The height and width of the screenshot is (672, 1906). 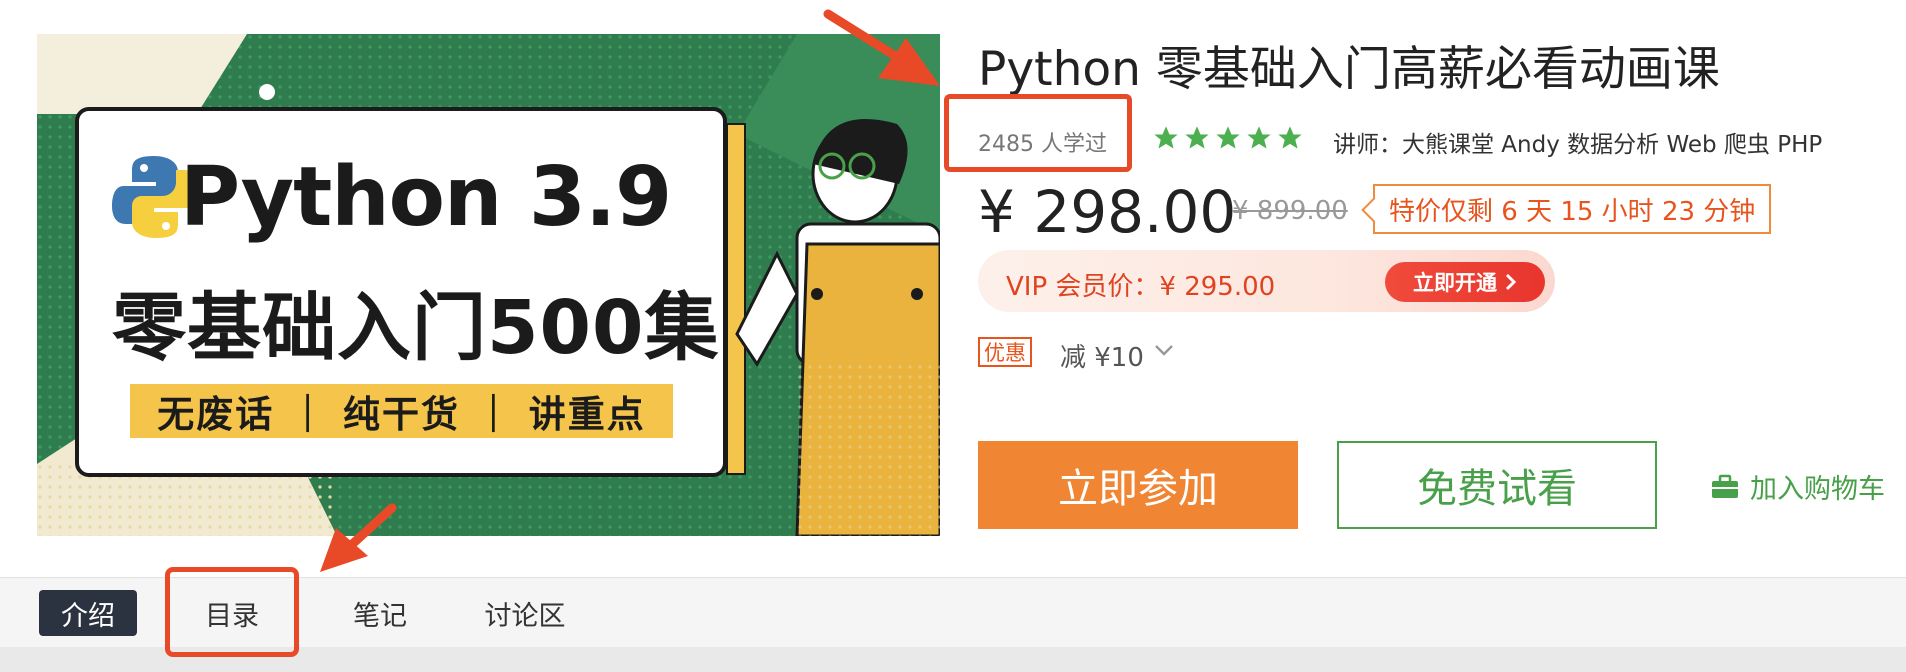 What do you see at coordinates (1349, 69) in the screenshot?
I see `course-title: Python 零基础入门高薪必看动画课` at bounding box center [1349, 69].